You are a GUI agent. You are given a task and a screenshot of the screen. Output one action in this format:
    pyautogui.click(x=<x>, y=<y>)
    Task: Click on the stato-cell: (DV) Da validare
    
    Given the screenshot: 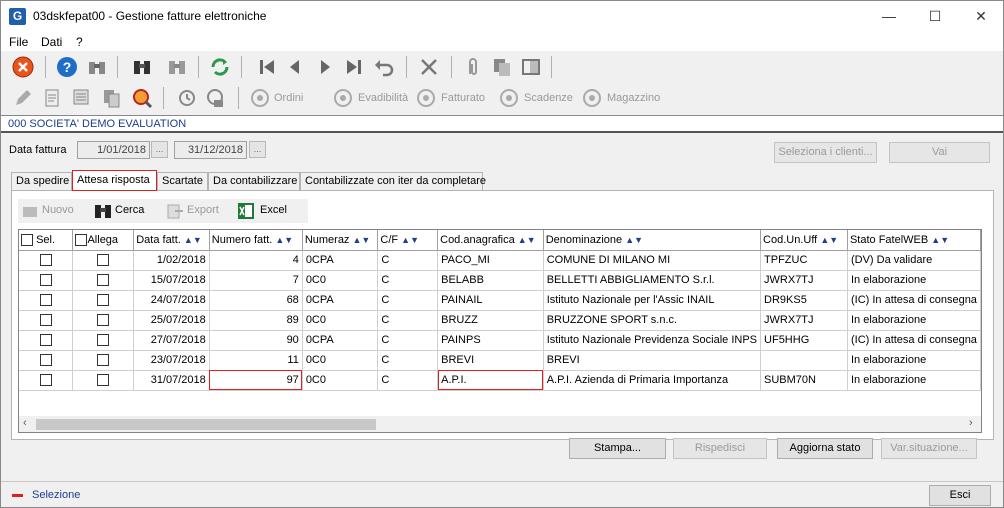 What is the action you would take?
    pyautogui.click(x=914, y=260)
    